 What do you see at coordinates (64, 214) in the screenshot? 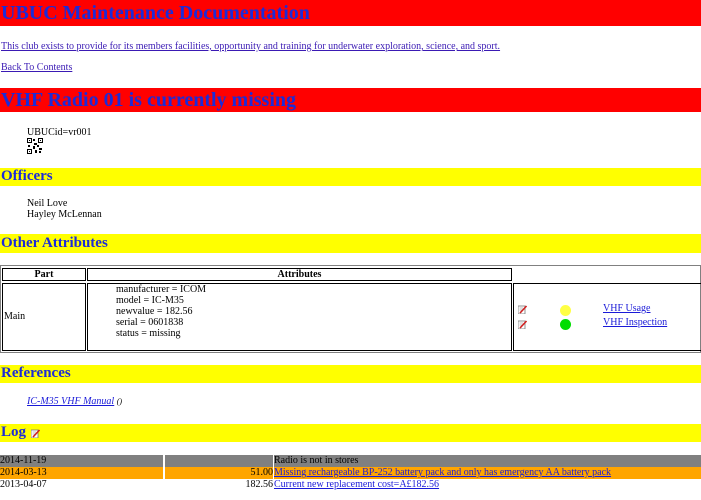
I see `officer-name: Hayley McLennan` at bounding box center [64, 214].